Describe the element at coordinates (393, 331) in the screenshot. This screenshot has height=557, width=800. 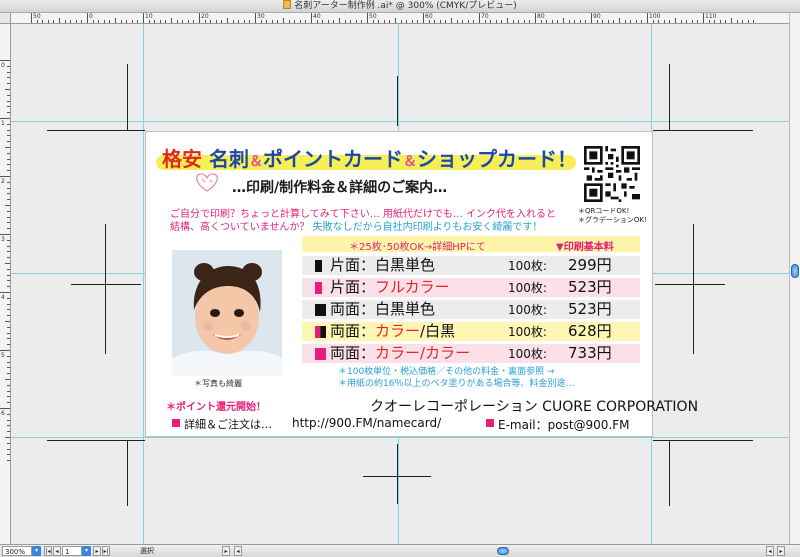
I see `price-row-label: 両面：カラー/白黒` at that location.